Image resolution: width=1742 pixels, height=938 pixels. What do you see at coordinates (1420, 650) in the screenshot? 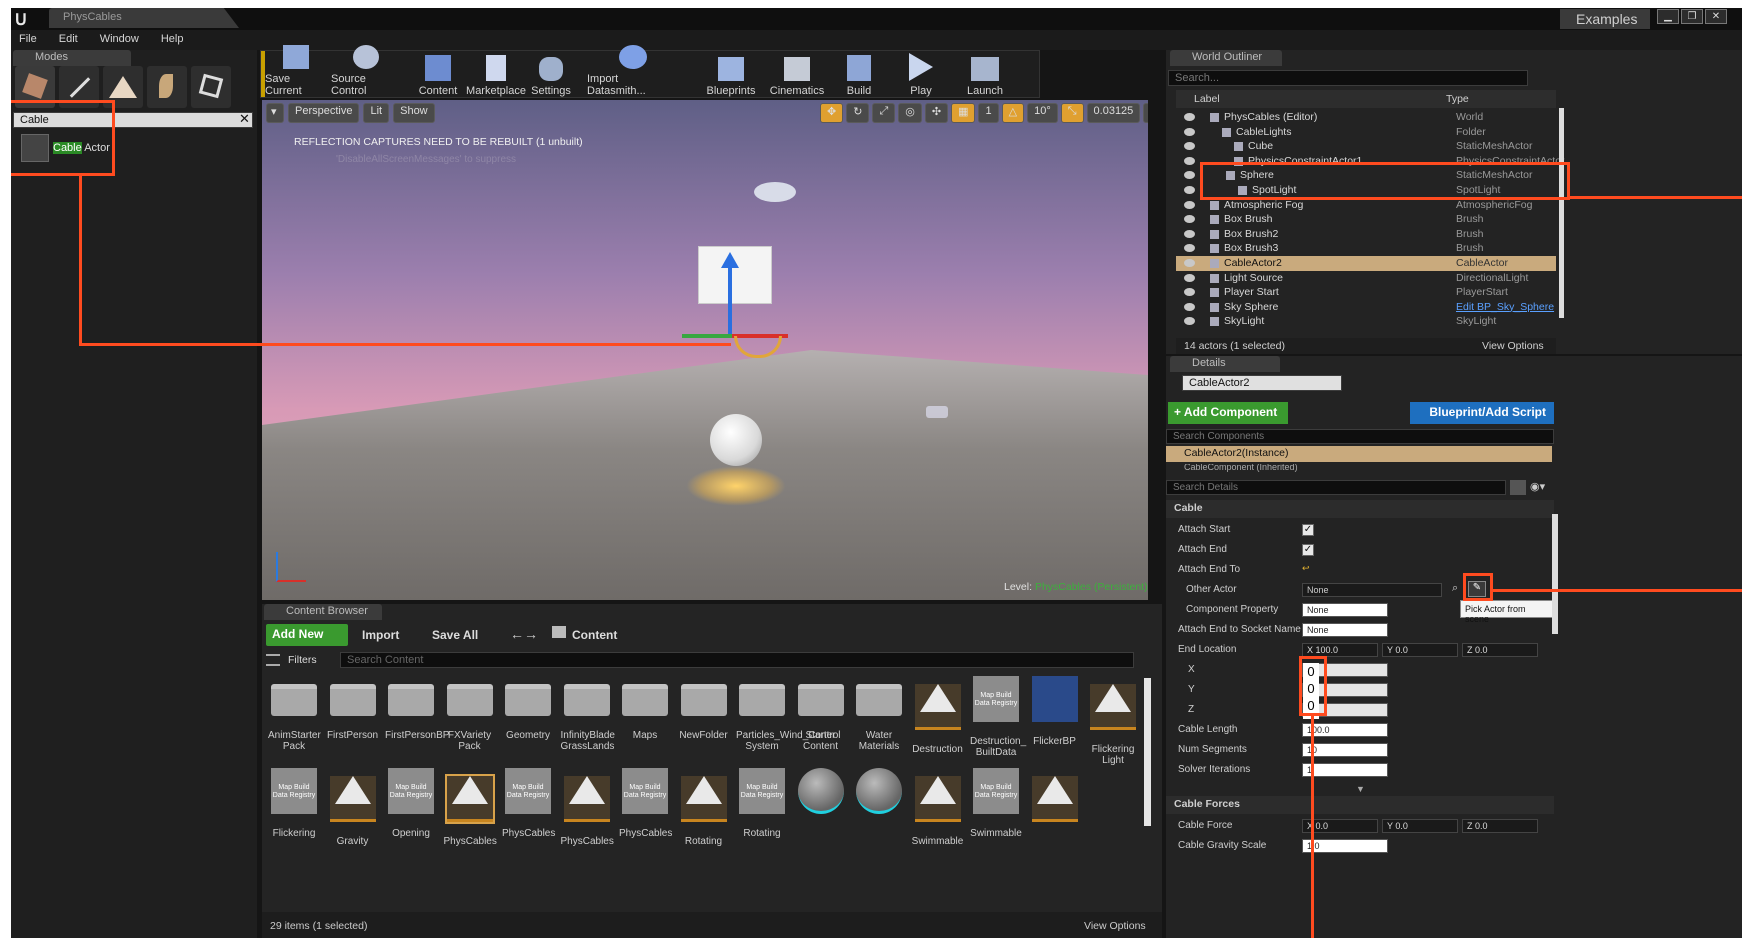
I see `end-location-y-field: Y 0.0` at bounding box center [1420, 650].